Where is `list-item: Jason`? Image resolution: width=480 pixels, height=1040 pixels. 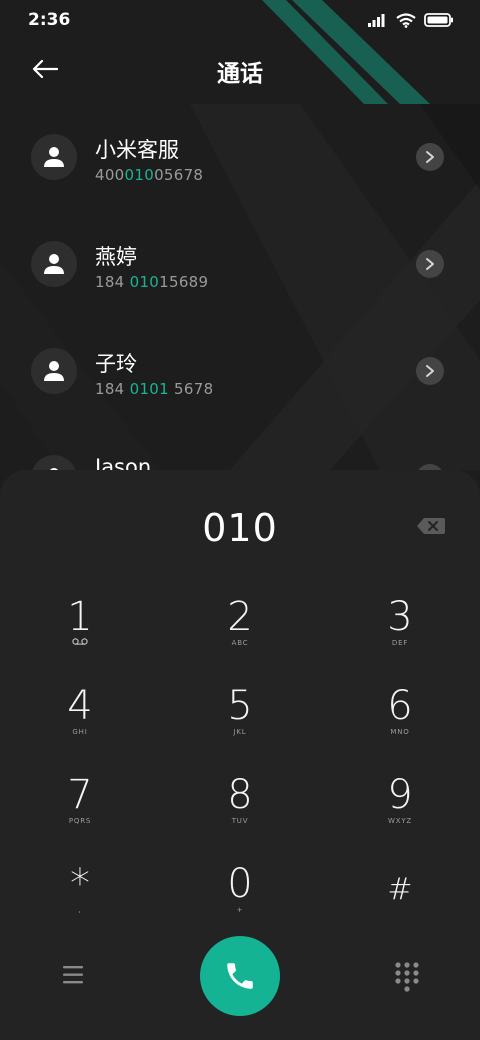
list-item: Jason is located at coordinates (240, 447).